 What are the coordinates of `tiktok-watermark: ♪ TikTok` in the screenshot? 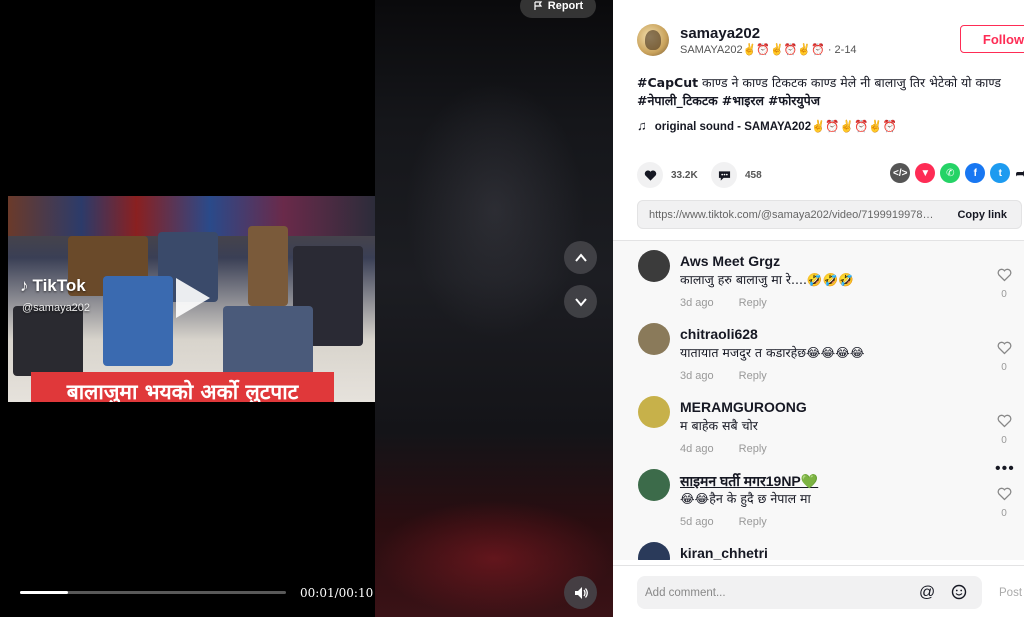 It's located at (53, 286).